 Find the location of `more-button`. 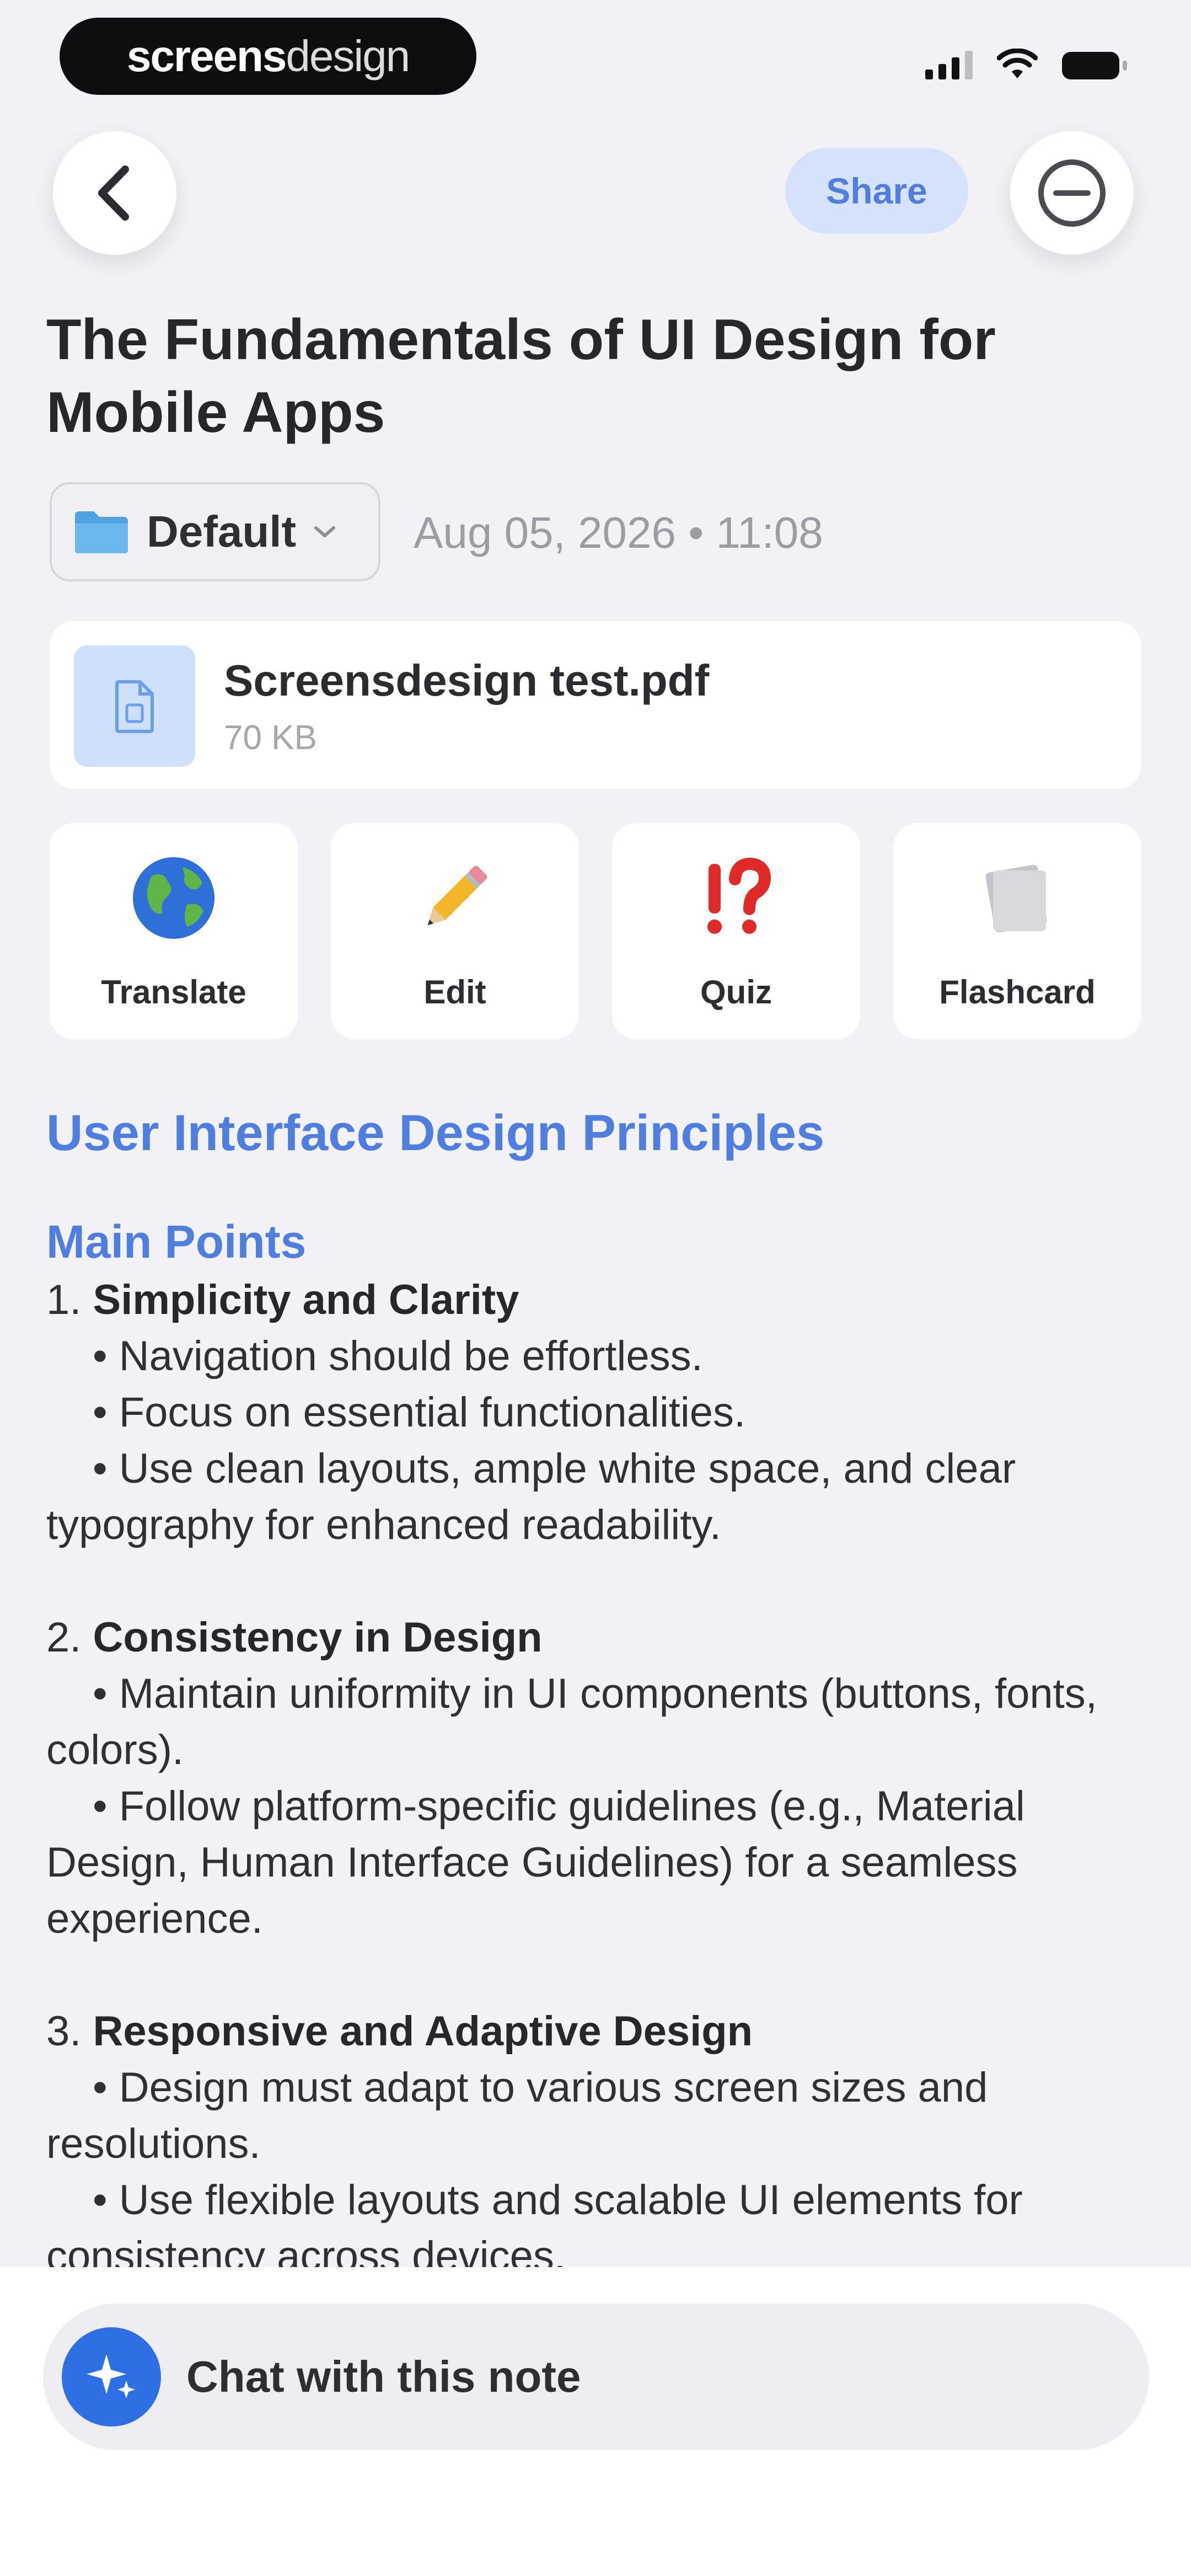

more-button is located at coordinates (1072, 193).